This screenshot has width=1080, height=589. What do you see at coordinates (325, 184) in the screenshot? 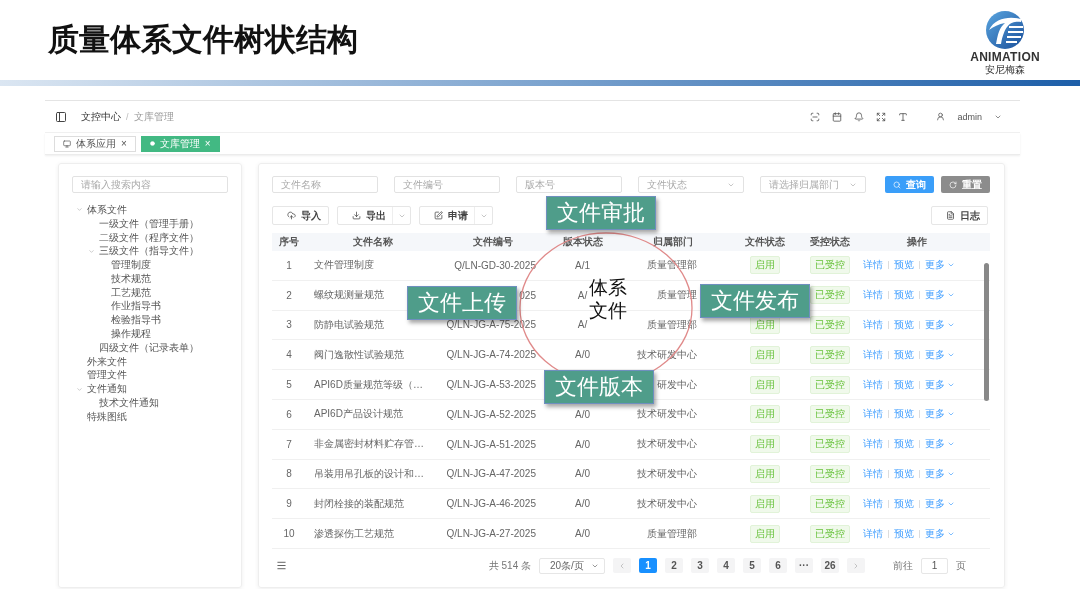
I see `input-field: 文件名称` at bounding box center [325, 184].